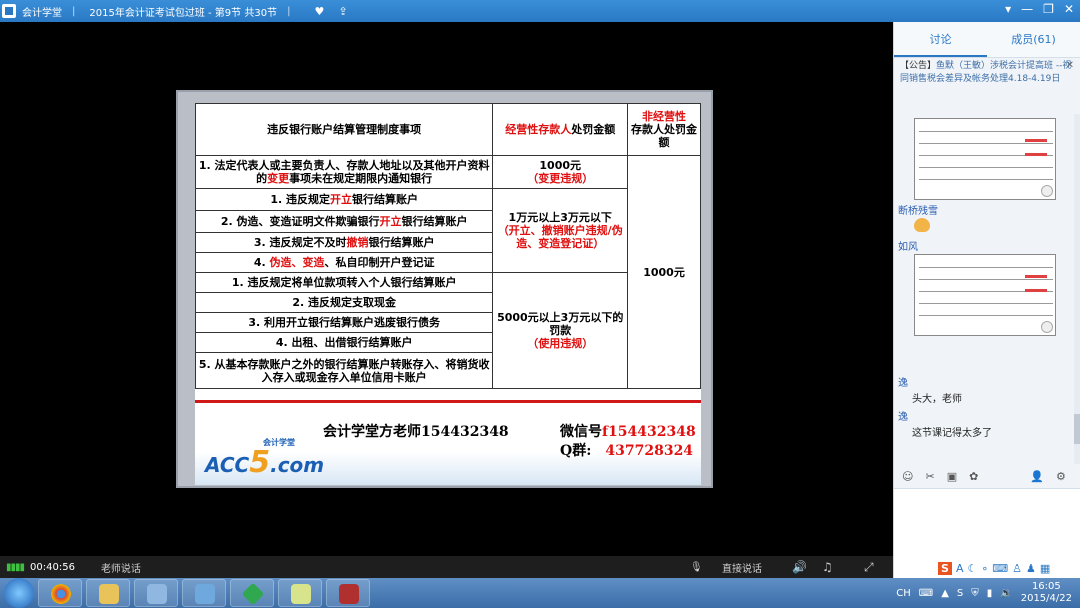 The image size is (1080, 608). What do you see at coordinates (907, 476) in the screenshot?
I see `emoji-picker-icon: ☺` at bounding box center [907, 476].